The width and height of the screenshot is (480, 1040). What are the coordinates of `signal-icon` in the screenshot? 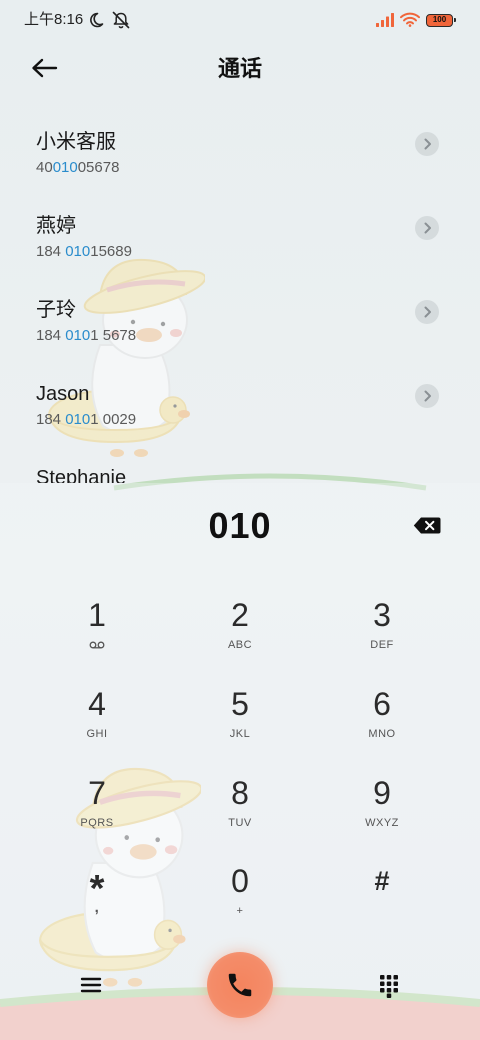 It's located at (385, 20).